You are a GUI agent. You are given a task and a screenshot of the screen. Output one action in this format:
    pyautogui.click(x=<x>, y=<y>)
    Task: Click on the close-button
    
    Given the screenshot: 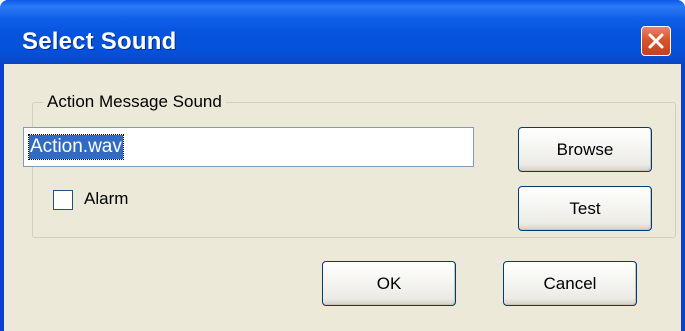 What is the action you would take?
    pyautogui.click(x=656, y=41)
    